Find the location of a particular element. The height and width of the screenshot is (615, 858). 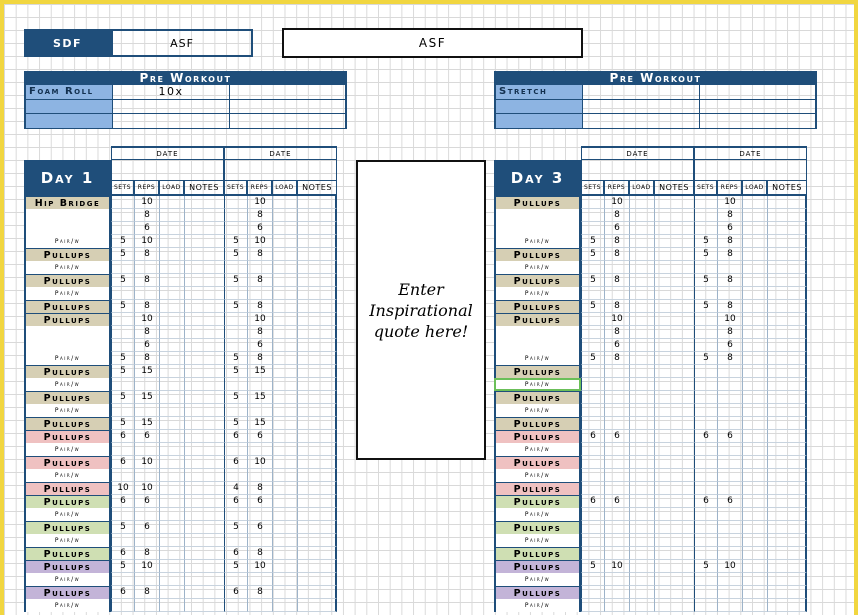

right_pre-row-value is located at coordinates (640, 121).